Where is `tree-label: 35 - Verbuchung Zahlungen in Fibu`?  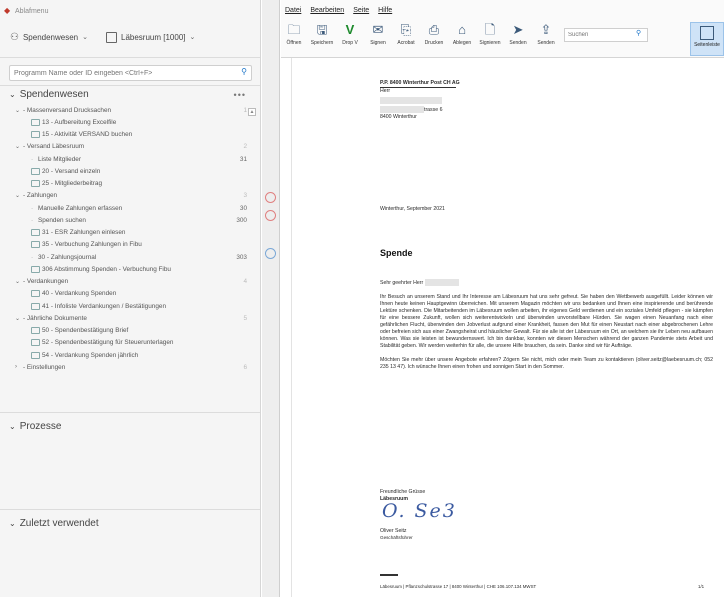 tree-label: 35 - Verbuchung Zahlungen in Fibu is located at coordinates (92, 245).